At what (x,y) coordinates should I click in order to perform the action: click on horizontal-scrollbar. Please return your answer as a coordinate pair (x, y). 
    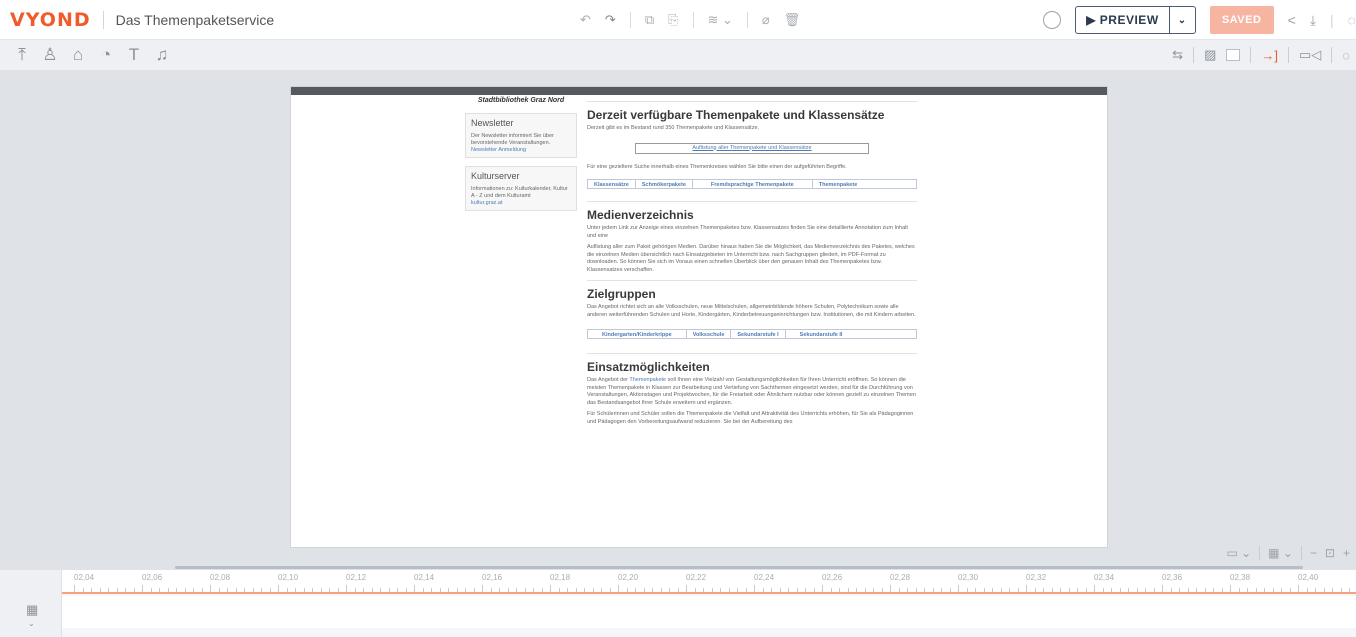
    Looking at the image, I should click on (739, 567).